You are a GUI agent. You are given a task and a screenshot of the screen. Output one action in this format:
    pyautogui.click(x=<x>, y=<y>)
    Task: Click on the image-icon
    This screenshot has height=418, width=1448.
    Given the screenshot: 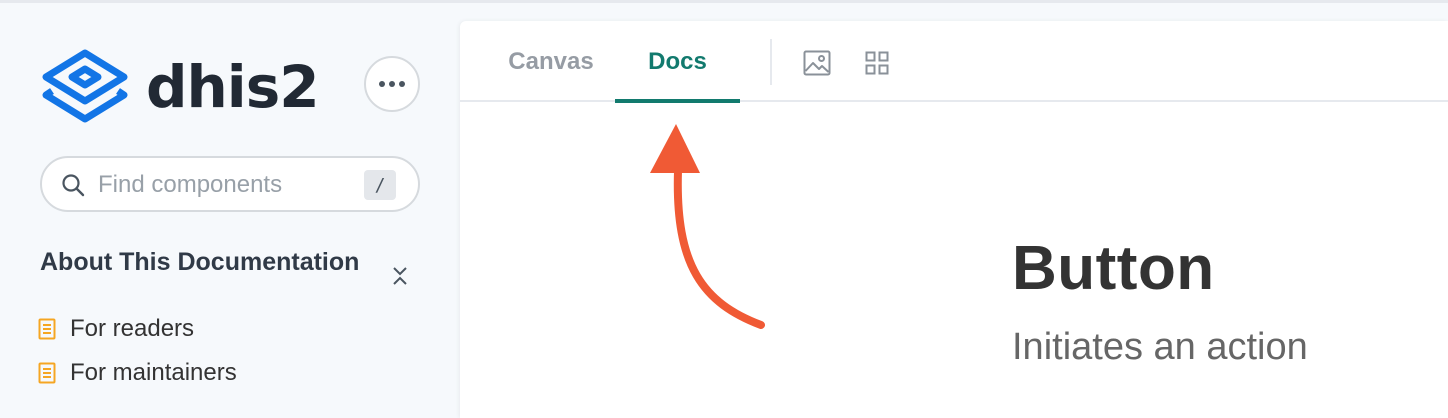 What is the action you would take?
    pyautogui.click(x=817, y=63)
    